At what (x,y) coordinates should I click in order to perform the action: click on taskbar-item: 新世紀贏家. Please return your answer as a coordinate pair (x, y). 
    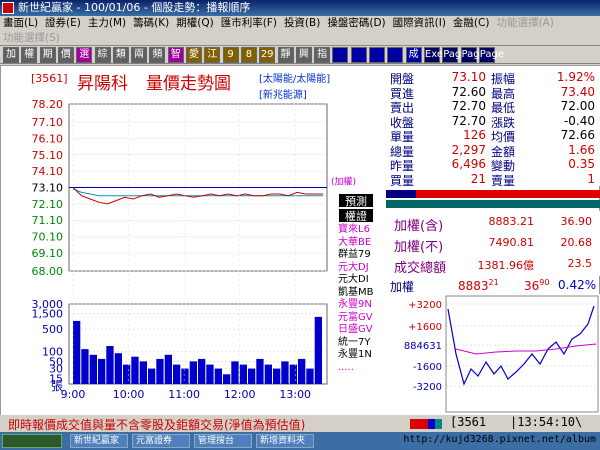
    Looking at the image, I should click on (99, 441).